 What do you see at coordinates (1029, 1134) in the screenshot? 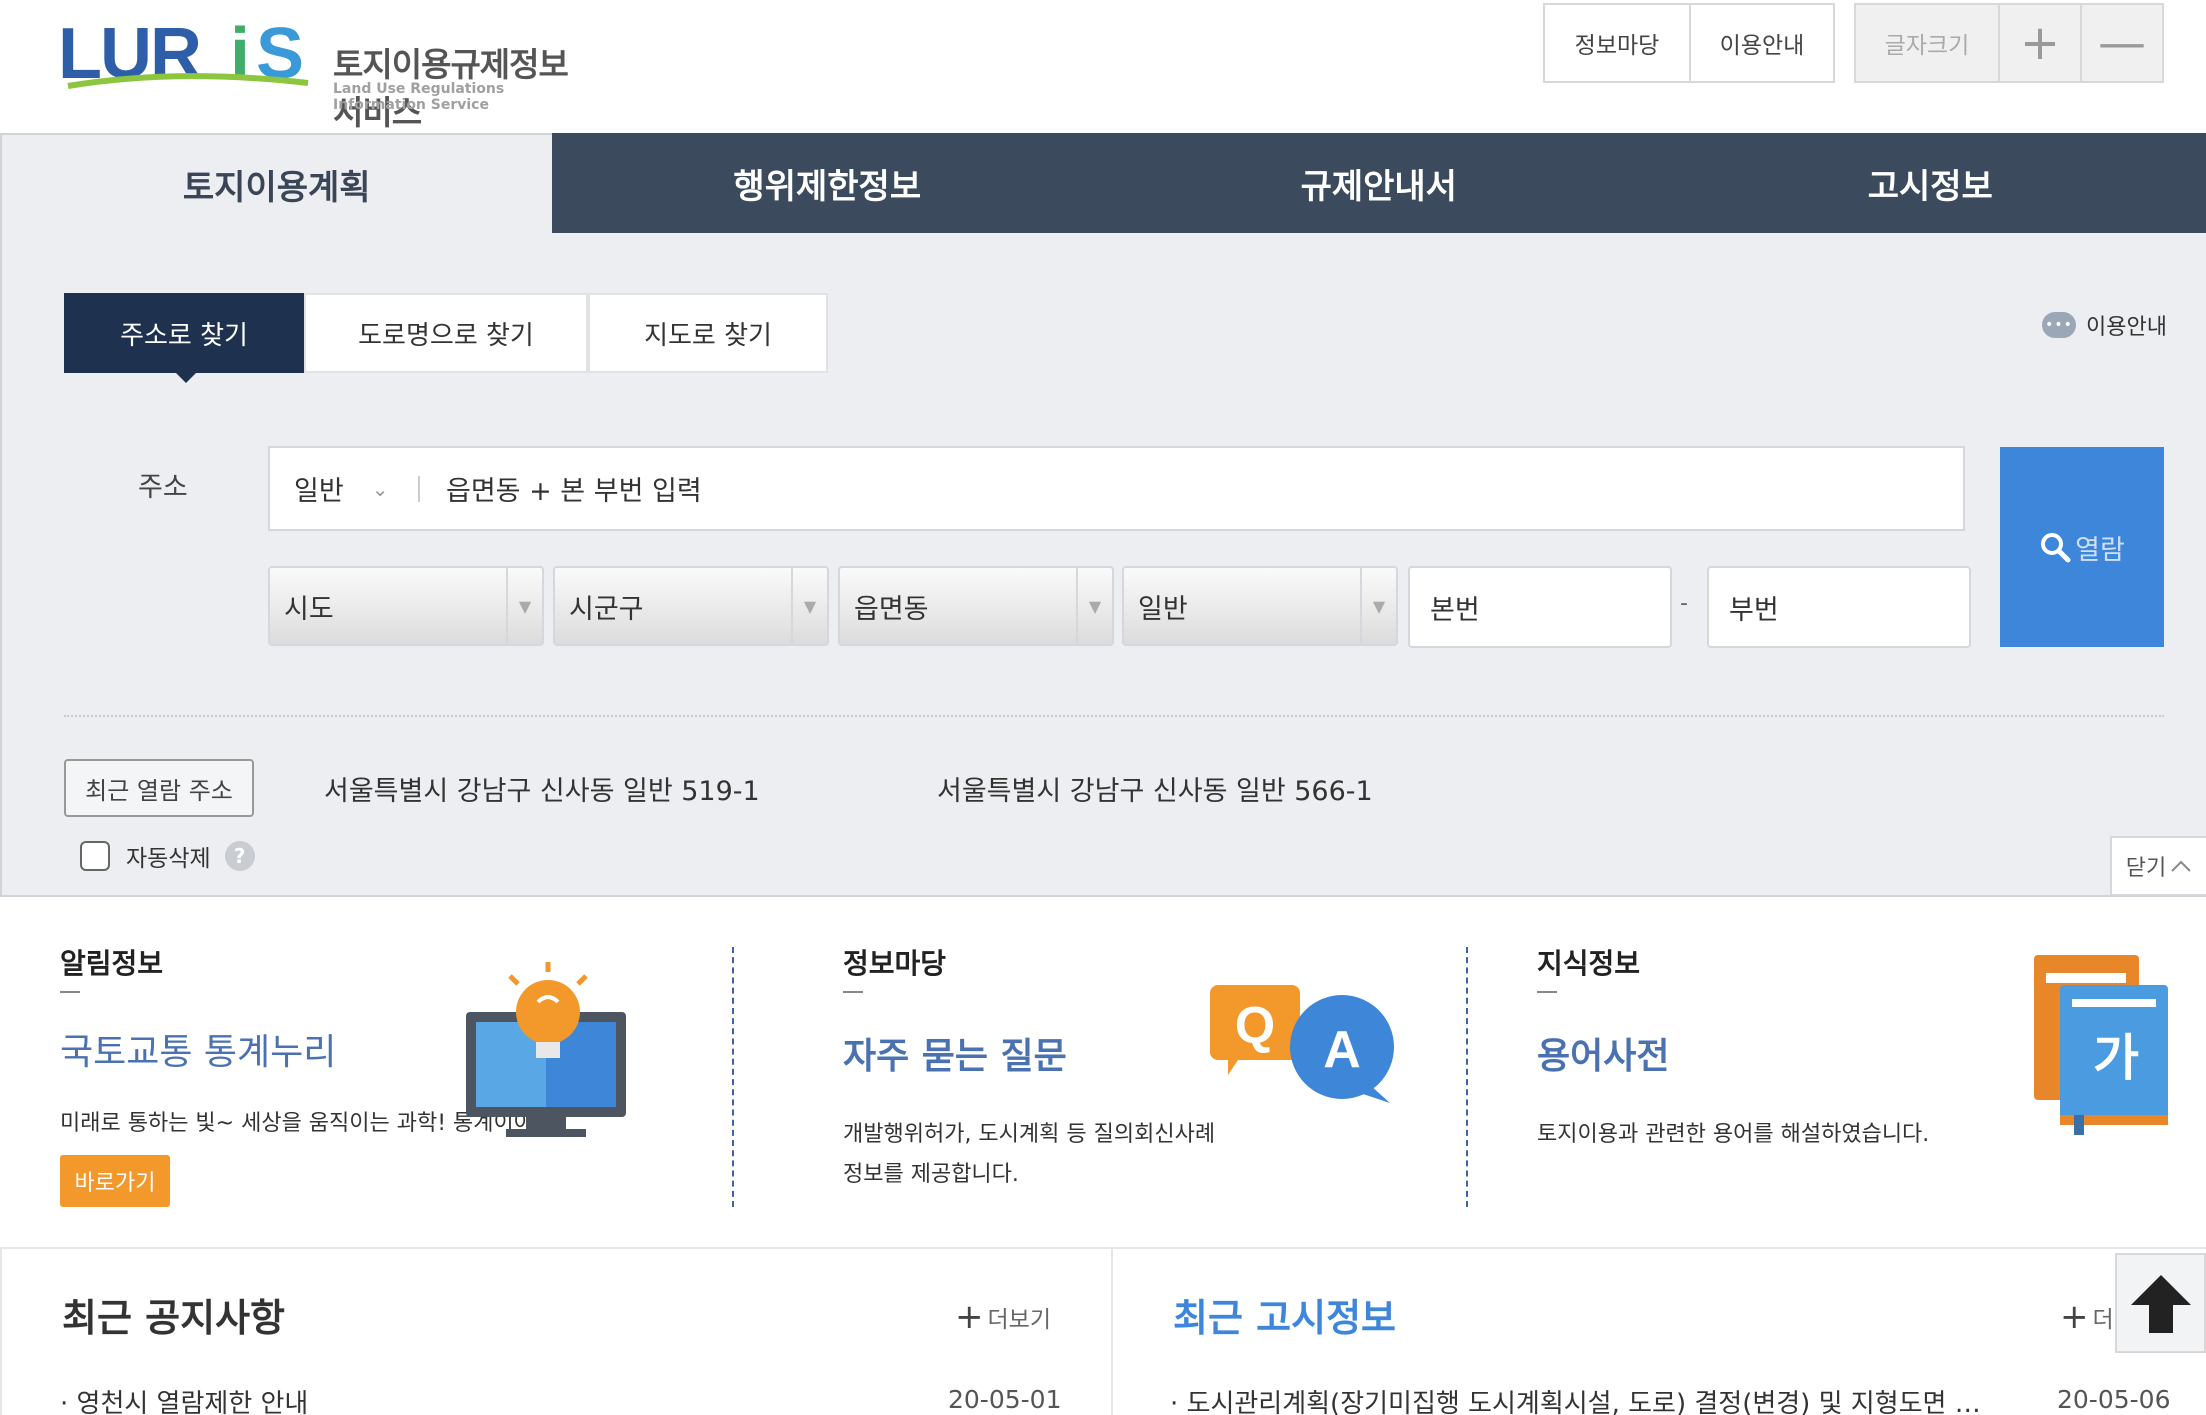
I see `faq-text-line1: 개발행위허가, 도시계획 등 질의회신사례` at bounding box center [1029, 1134].